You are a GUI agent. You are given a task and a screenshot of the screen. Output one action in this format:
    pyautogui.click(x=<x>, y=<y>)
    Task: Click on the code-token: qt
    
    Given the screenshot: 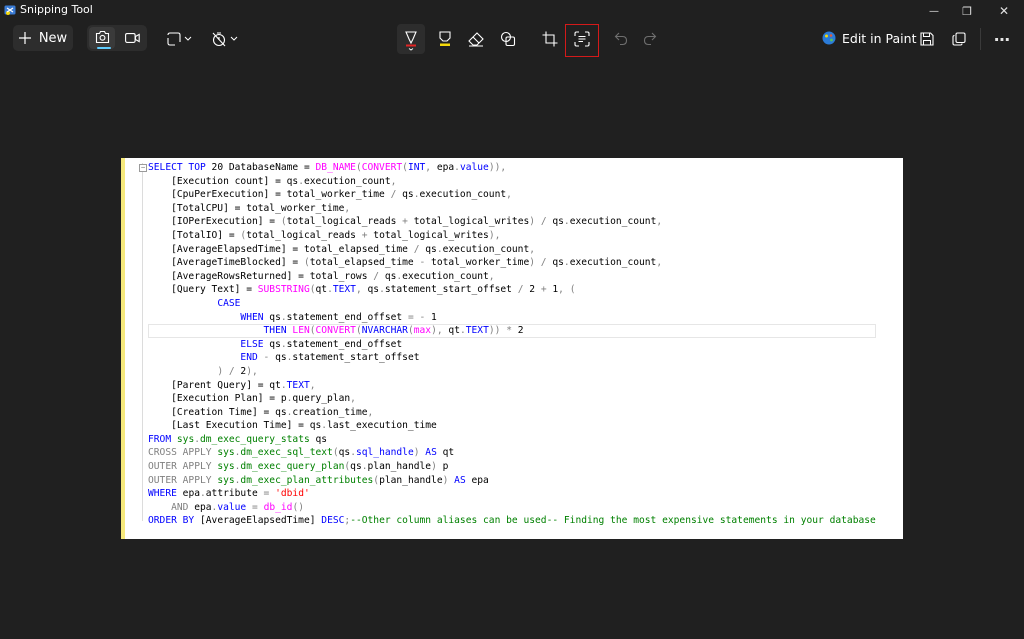 What is the action you would take?
    pyautogui.click(x=445, y=453)
    